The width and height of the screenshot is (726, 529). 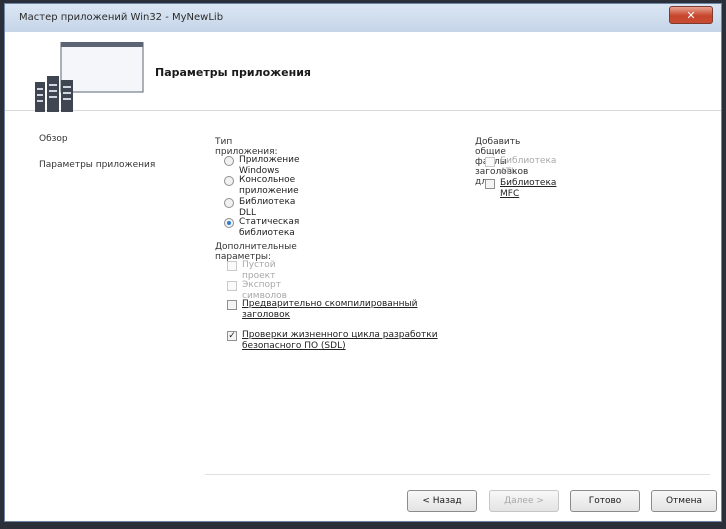 I want to click on finish-button: Готово, so click(x=605, y=501).